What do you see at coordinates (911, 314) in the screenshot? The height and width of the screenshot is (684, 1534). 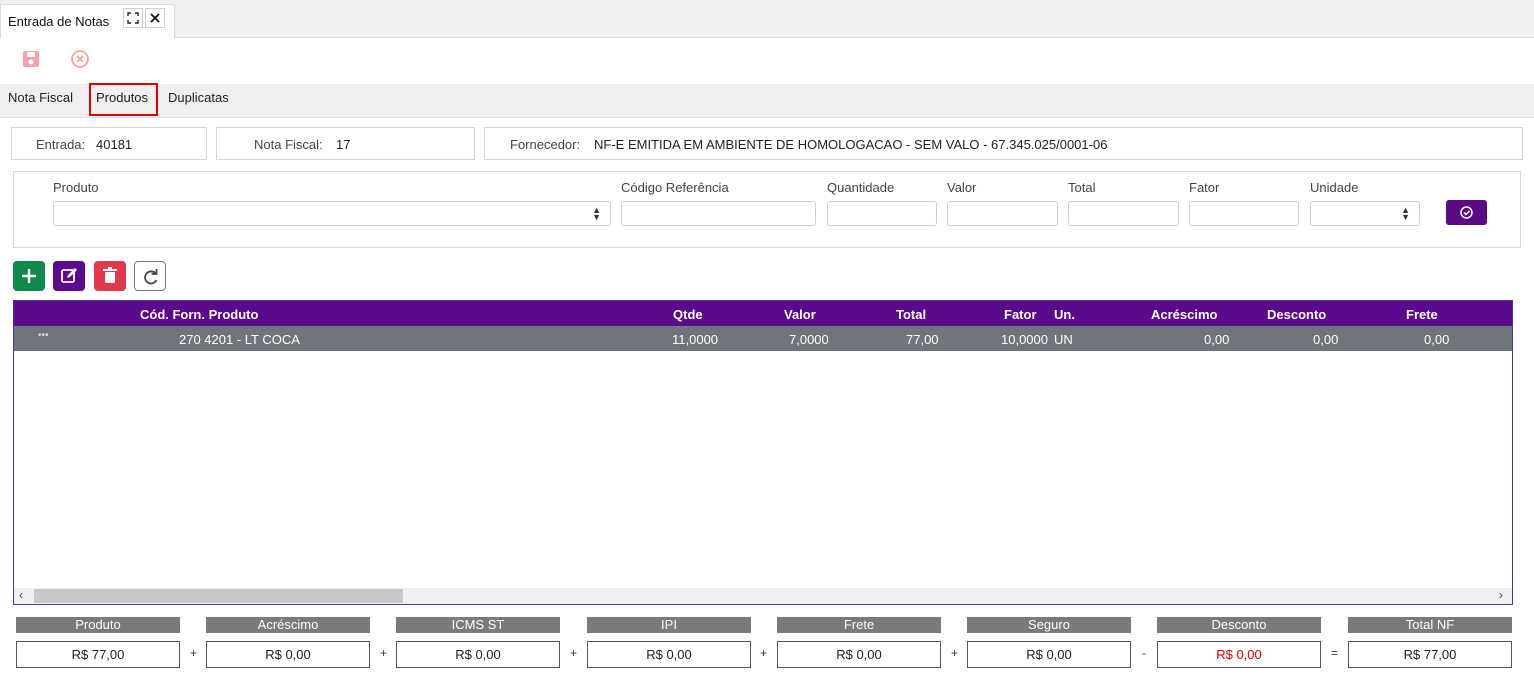 I see `col-total: Total` at bounding box center [911, 314].